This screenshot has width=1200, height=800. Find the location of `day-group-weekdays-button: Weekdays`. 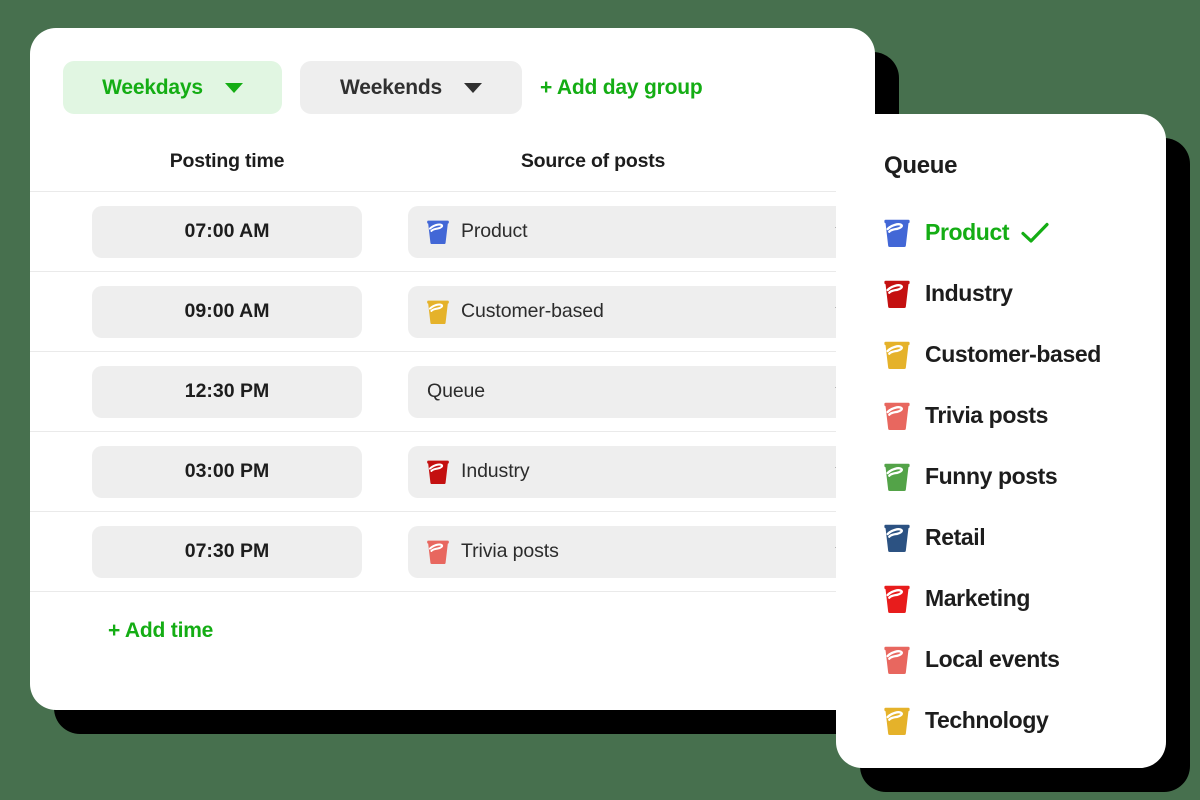

day-group-weekdays-button: Weekdays is located at coordinates (172, 87).